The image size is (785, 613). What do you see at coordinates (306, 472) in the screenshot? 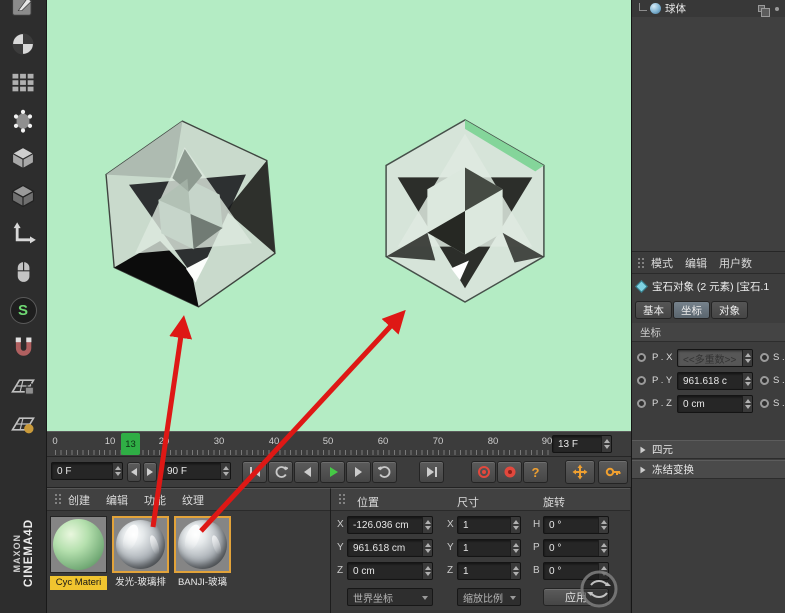
I see `previous-frame-button` at bounding box center [306, 472].